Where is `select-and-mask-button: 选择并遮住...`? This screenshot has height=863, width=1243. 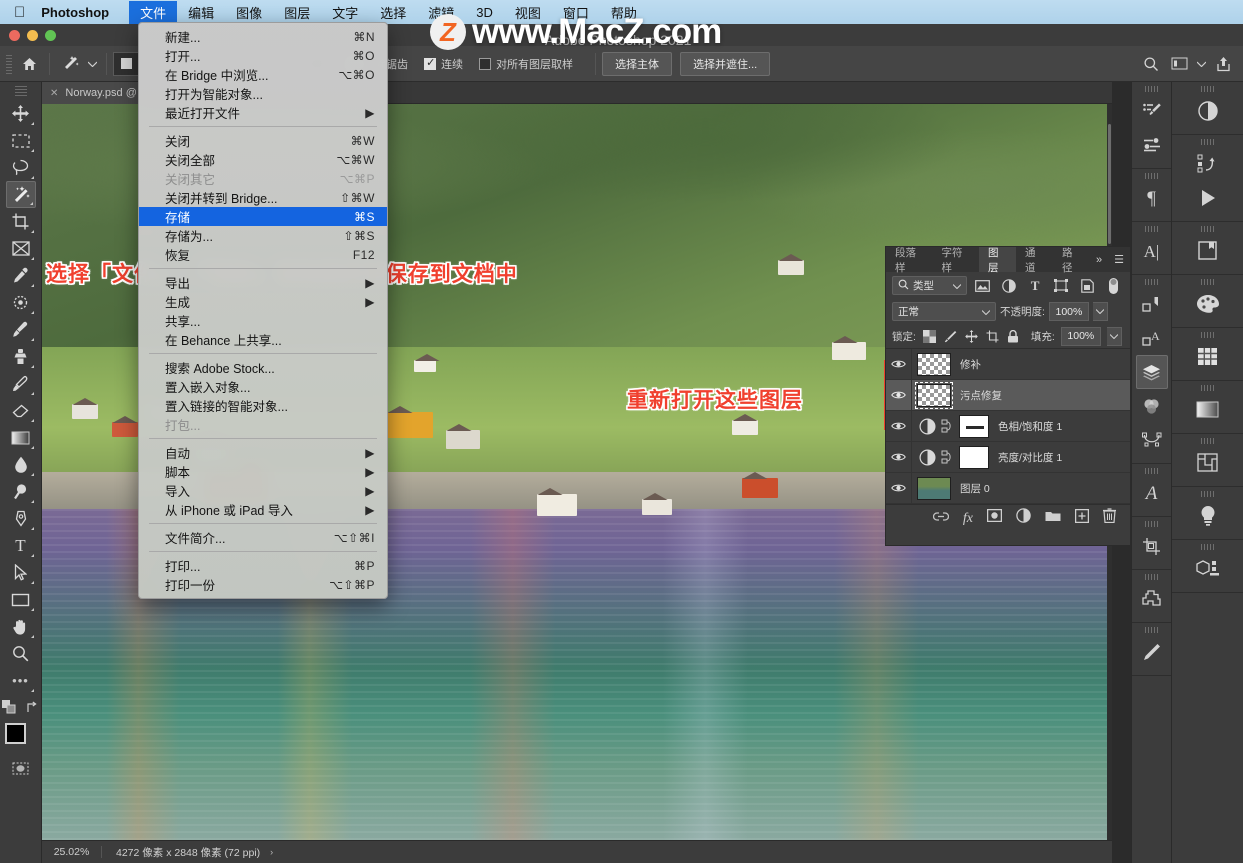
select-and-mask-button: 选择并遮住... is located at coordinates (725, 63).